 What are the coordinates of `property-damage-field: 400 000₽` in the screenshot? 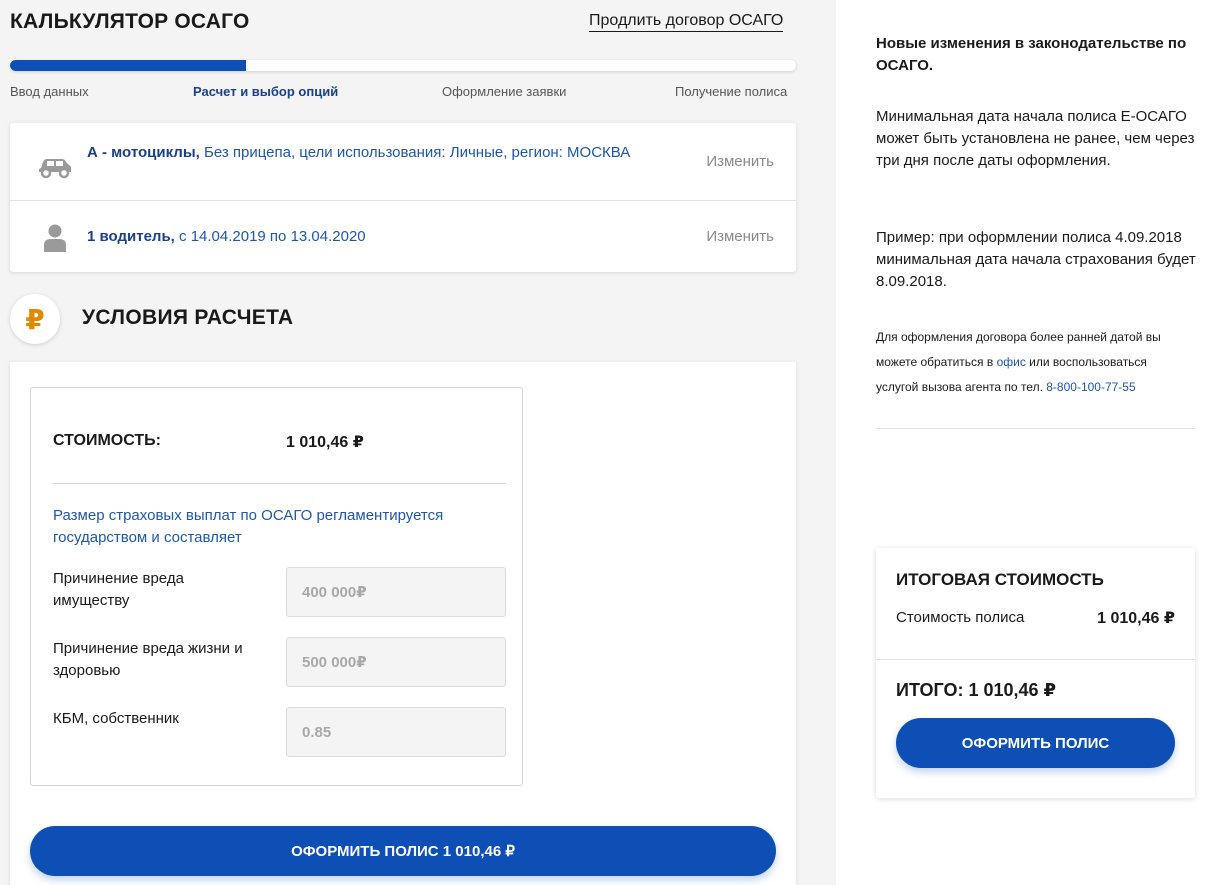 It's located at (396, 592).